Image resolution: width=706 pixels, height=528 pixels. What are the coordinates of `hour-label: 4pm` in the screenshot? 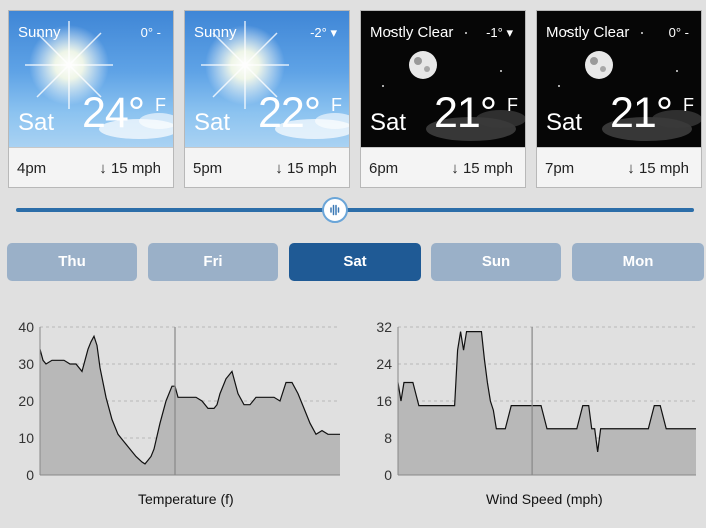 It's located at (32, 168).